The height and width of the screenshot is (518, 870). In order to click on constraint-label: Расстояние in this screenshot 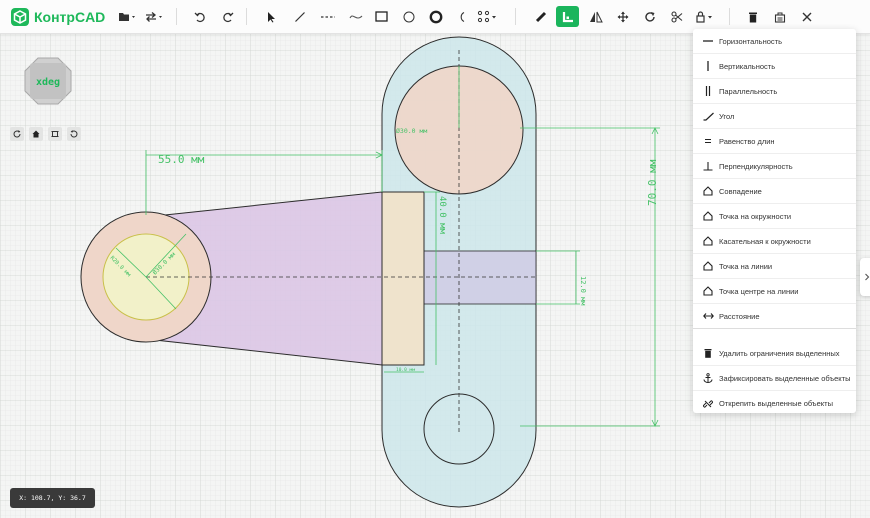, I will do `click(739, 316)`.